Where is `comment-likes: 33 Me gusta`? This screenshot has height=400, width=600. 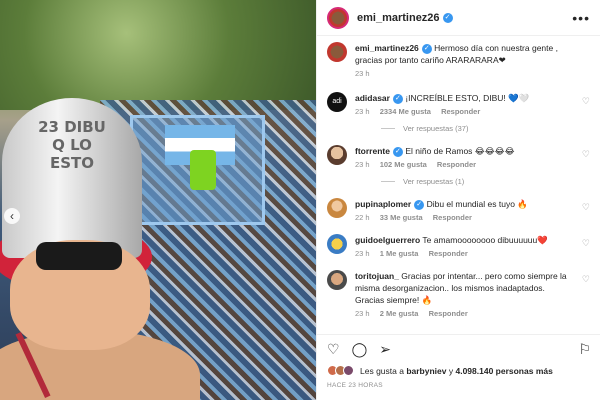 comment-likes: 33 Me gusta is located at coordinates (401, 217).